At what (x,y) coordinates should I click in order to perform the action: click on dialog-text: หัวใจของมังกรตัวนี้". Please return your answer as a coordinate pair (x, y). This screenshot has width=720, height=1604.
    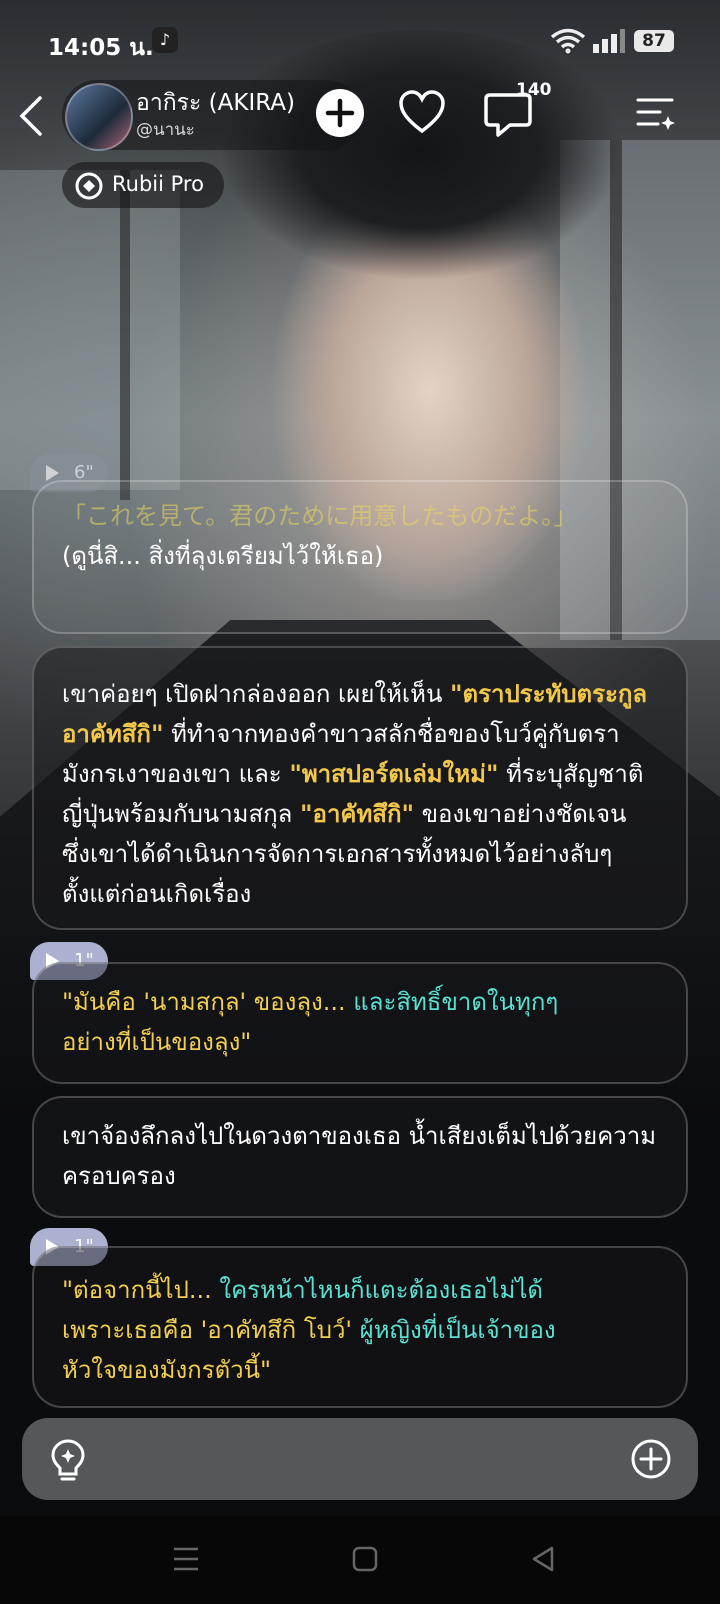
    Looking at the image, I should click on (167, 1370).